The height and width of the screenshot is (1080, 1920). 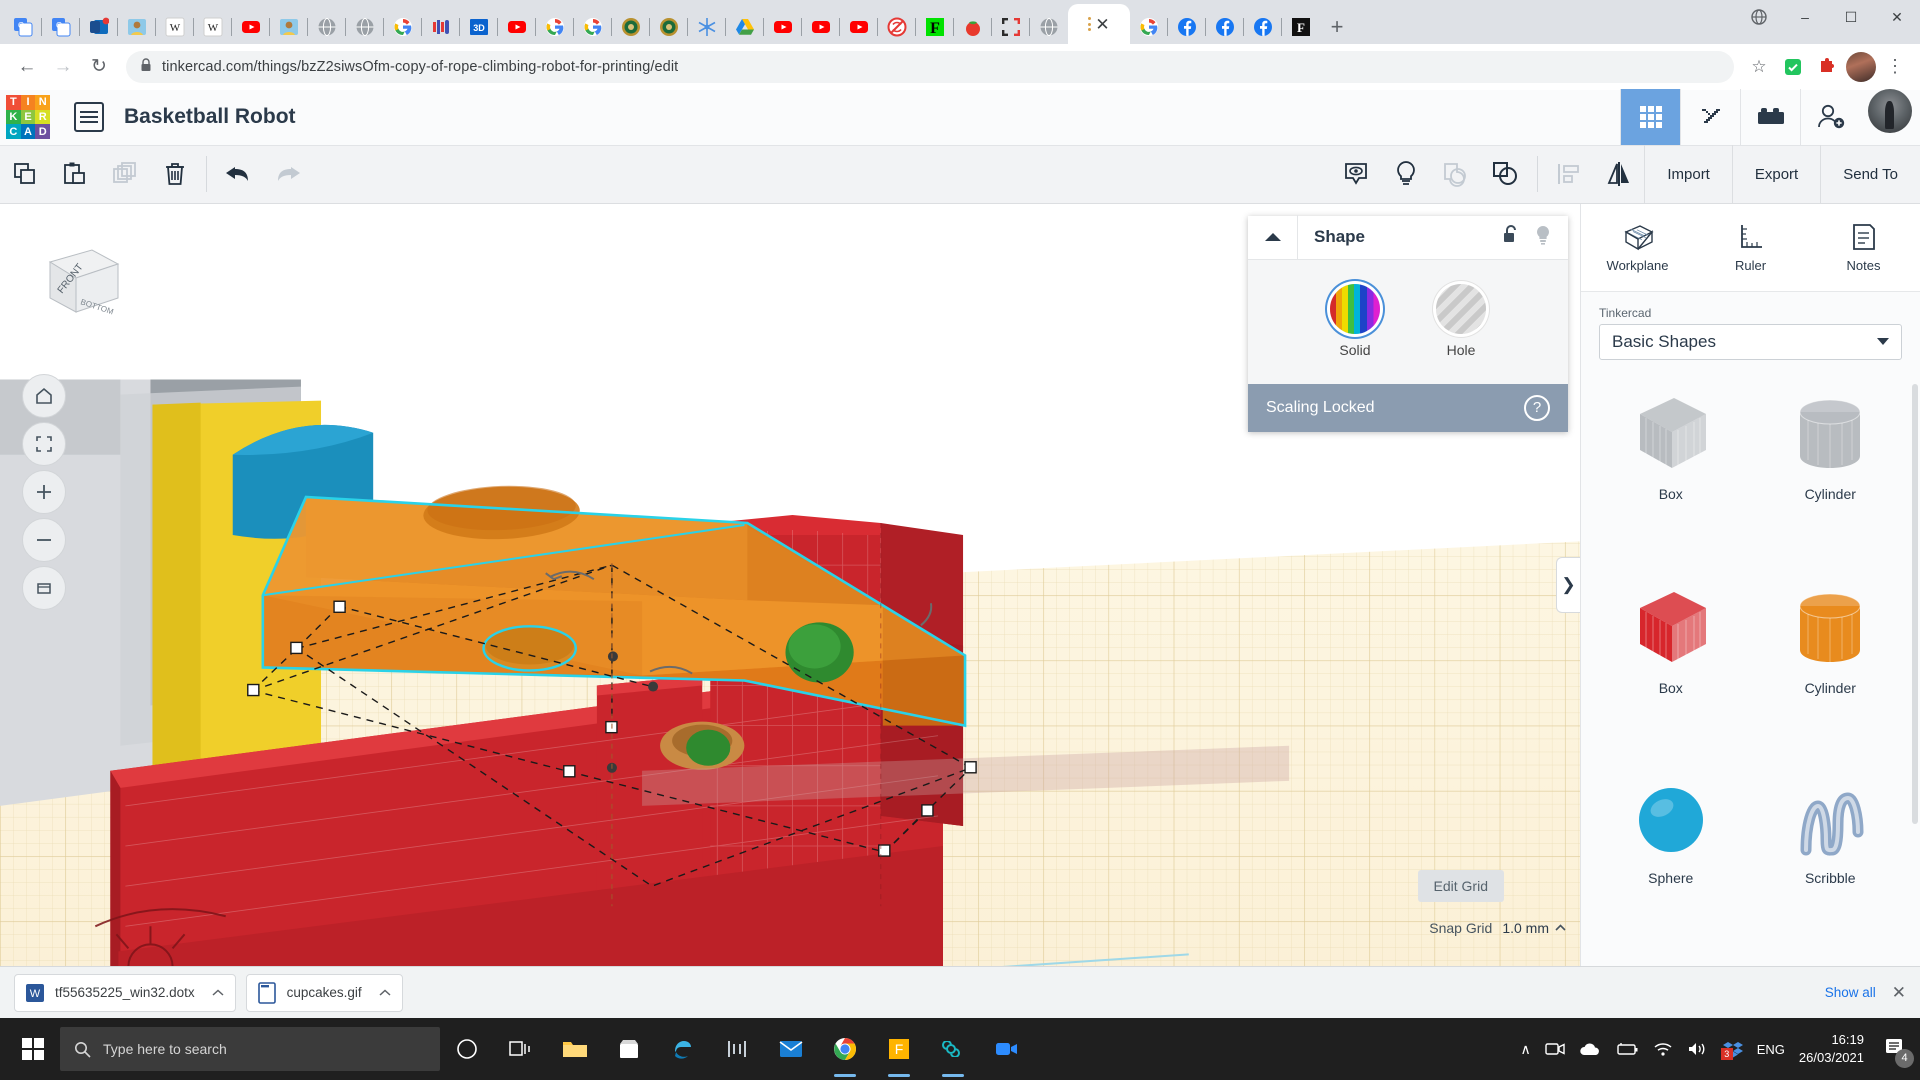 I want to click on hole-option: Hole, so click(x=1461, y=320).